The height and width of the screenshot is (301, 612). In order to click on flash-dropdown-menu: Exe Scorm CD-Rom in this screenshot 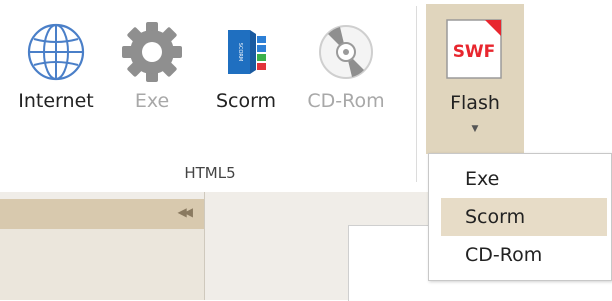, I will do `click(520, 217)`.